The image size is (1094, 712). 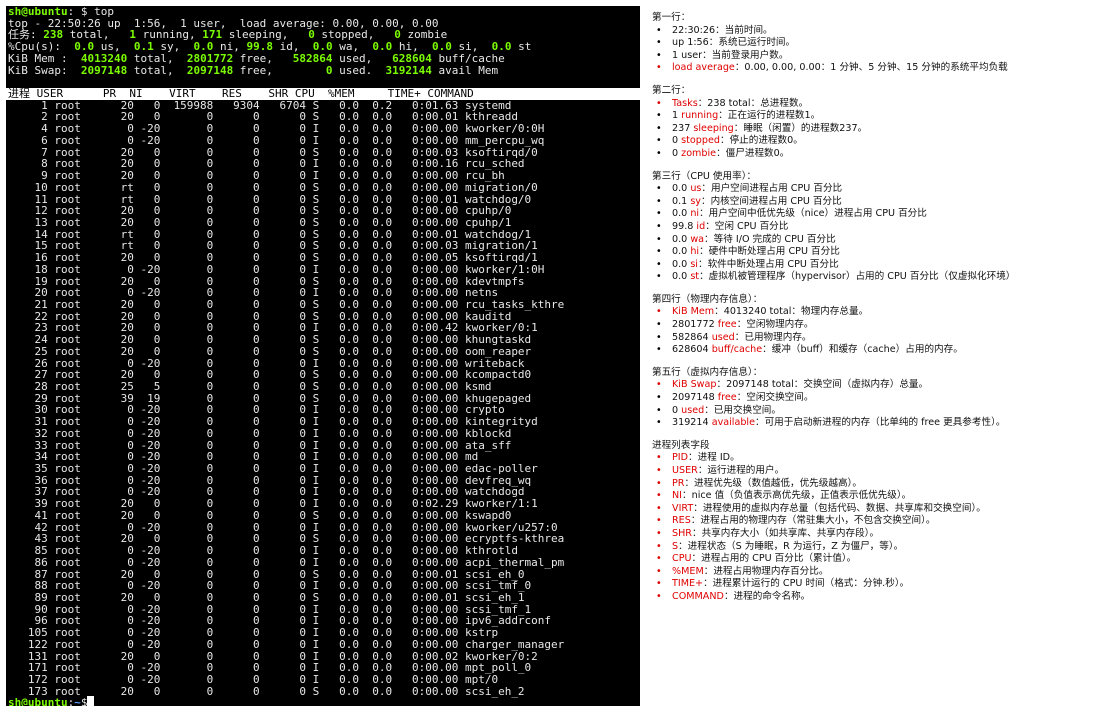 What do you see at coordinates (747, 226) in the screenshot?
I see `note-text: ：空闲 CPU 百分比` at bounding box center [747, 226].